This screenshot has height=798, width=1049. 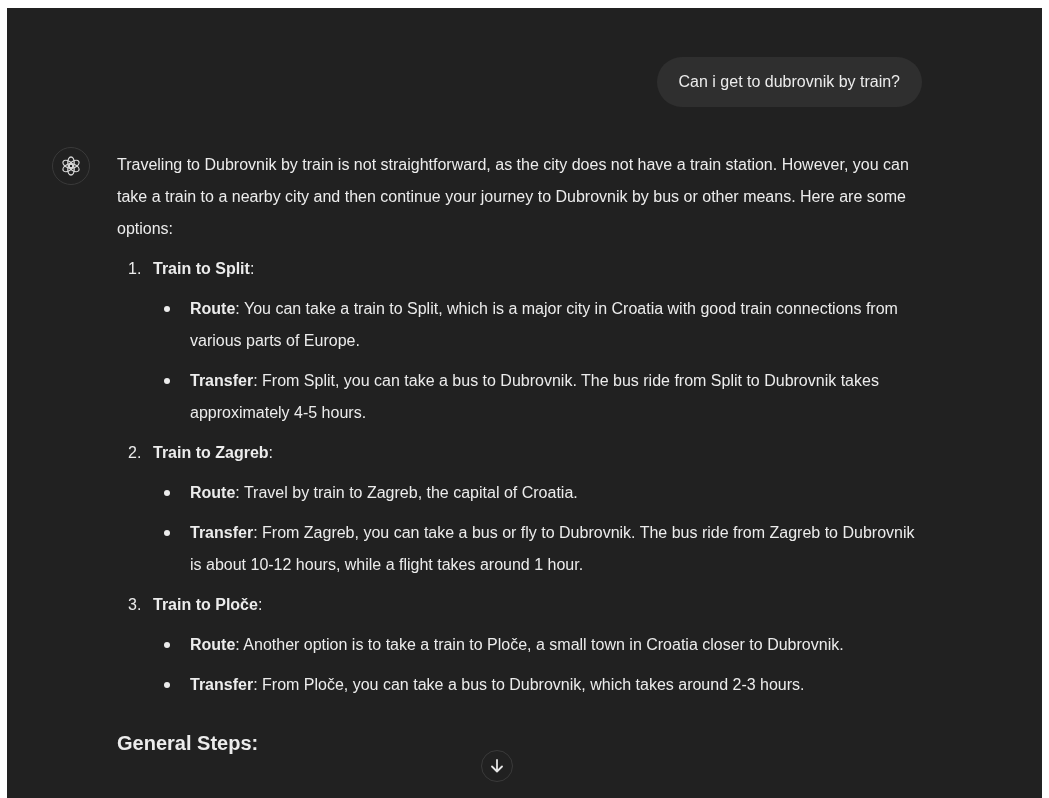 I want to click on list-number: 3., so click(x=135, y=605).